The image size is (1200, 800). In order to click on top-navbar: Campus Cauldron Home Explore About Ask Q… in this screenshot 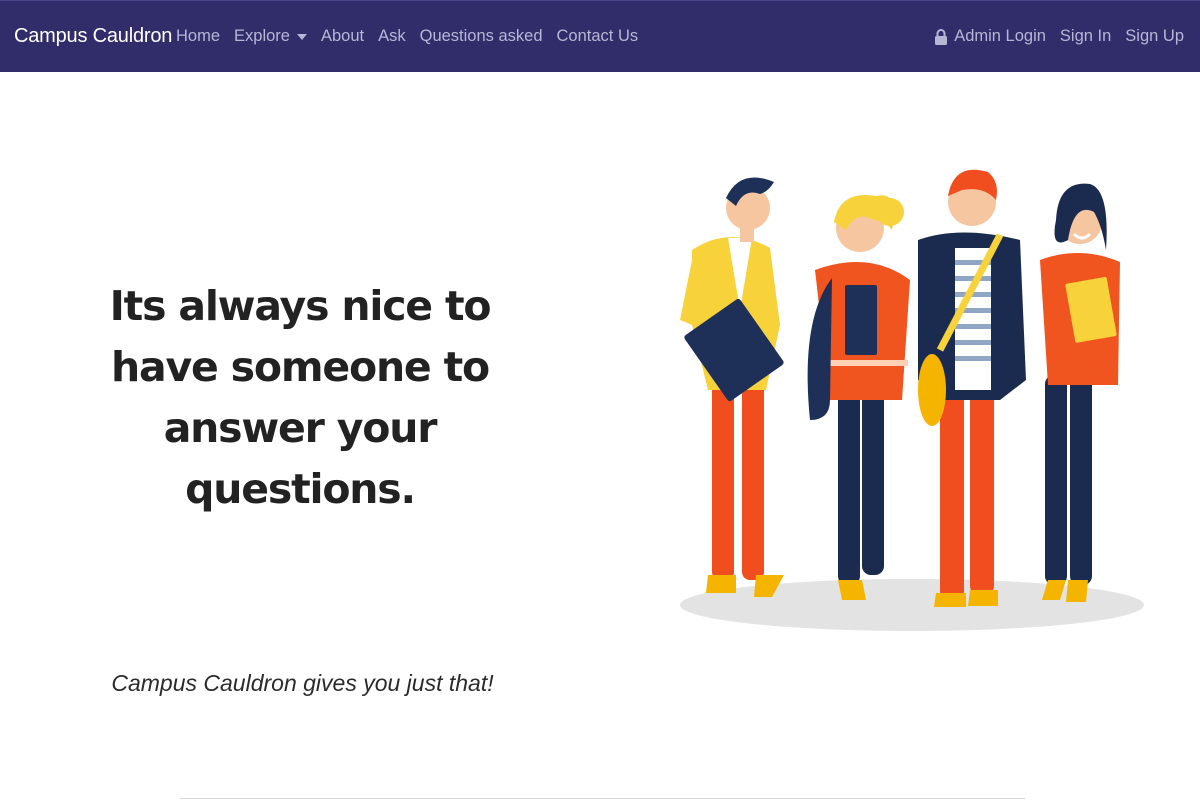, I will do `click(600, 36)`.